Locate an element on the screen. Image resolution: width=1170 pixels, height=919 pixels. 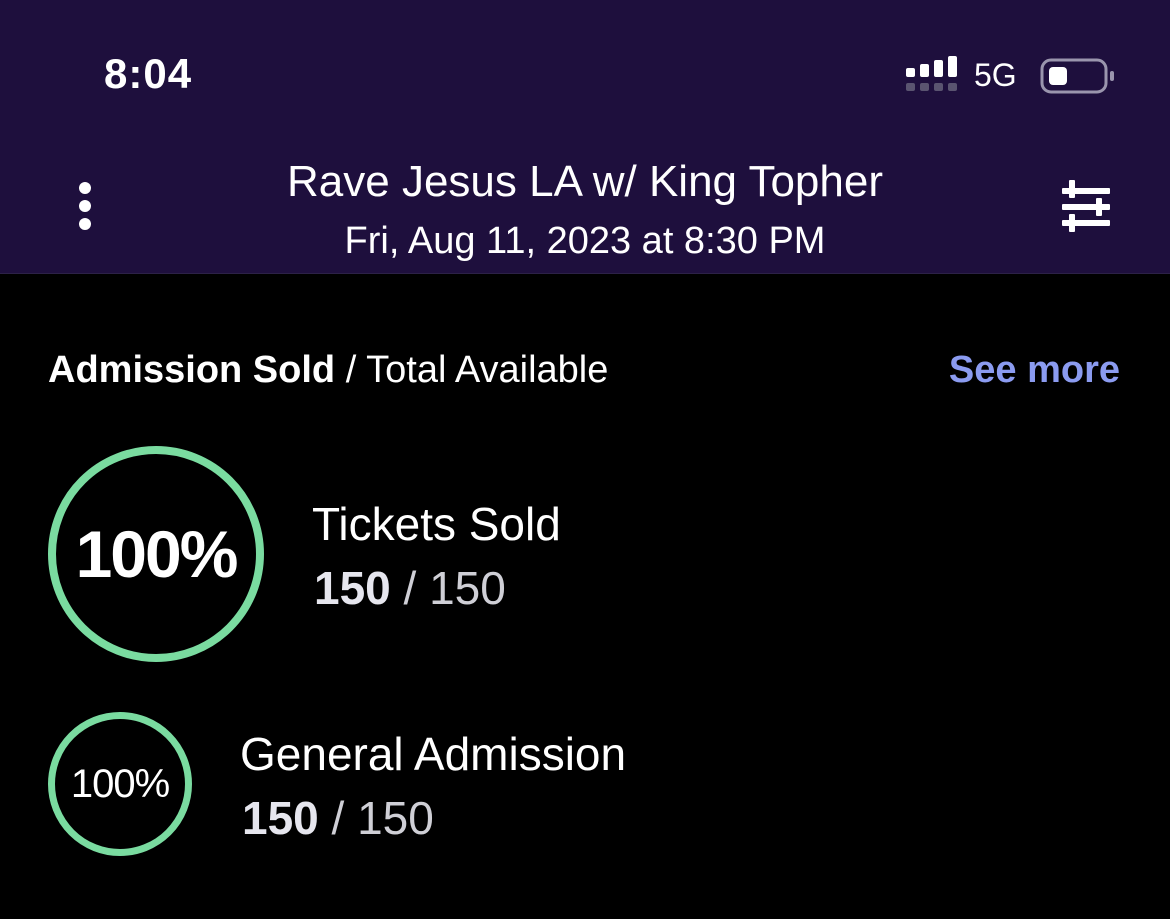
more-options-button is located at coordinates (85, 206).